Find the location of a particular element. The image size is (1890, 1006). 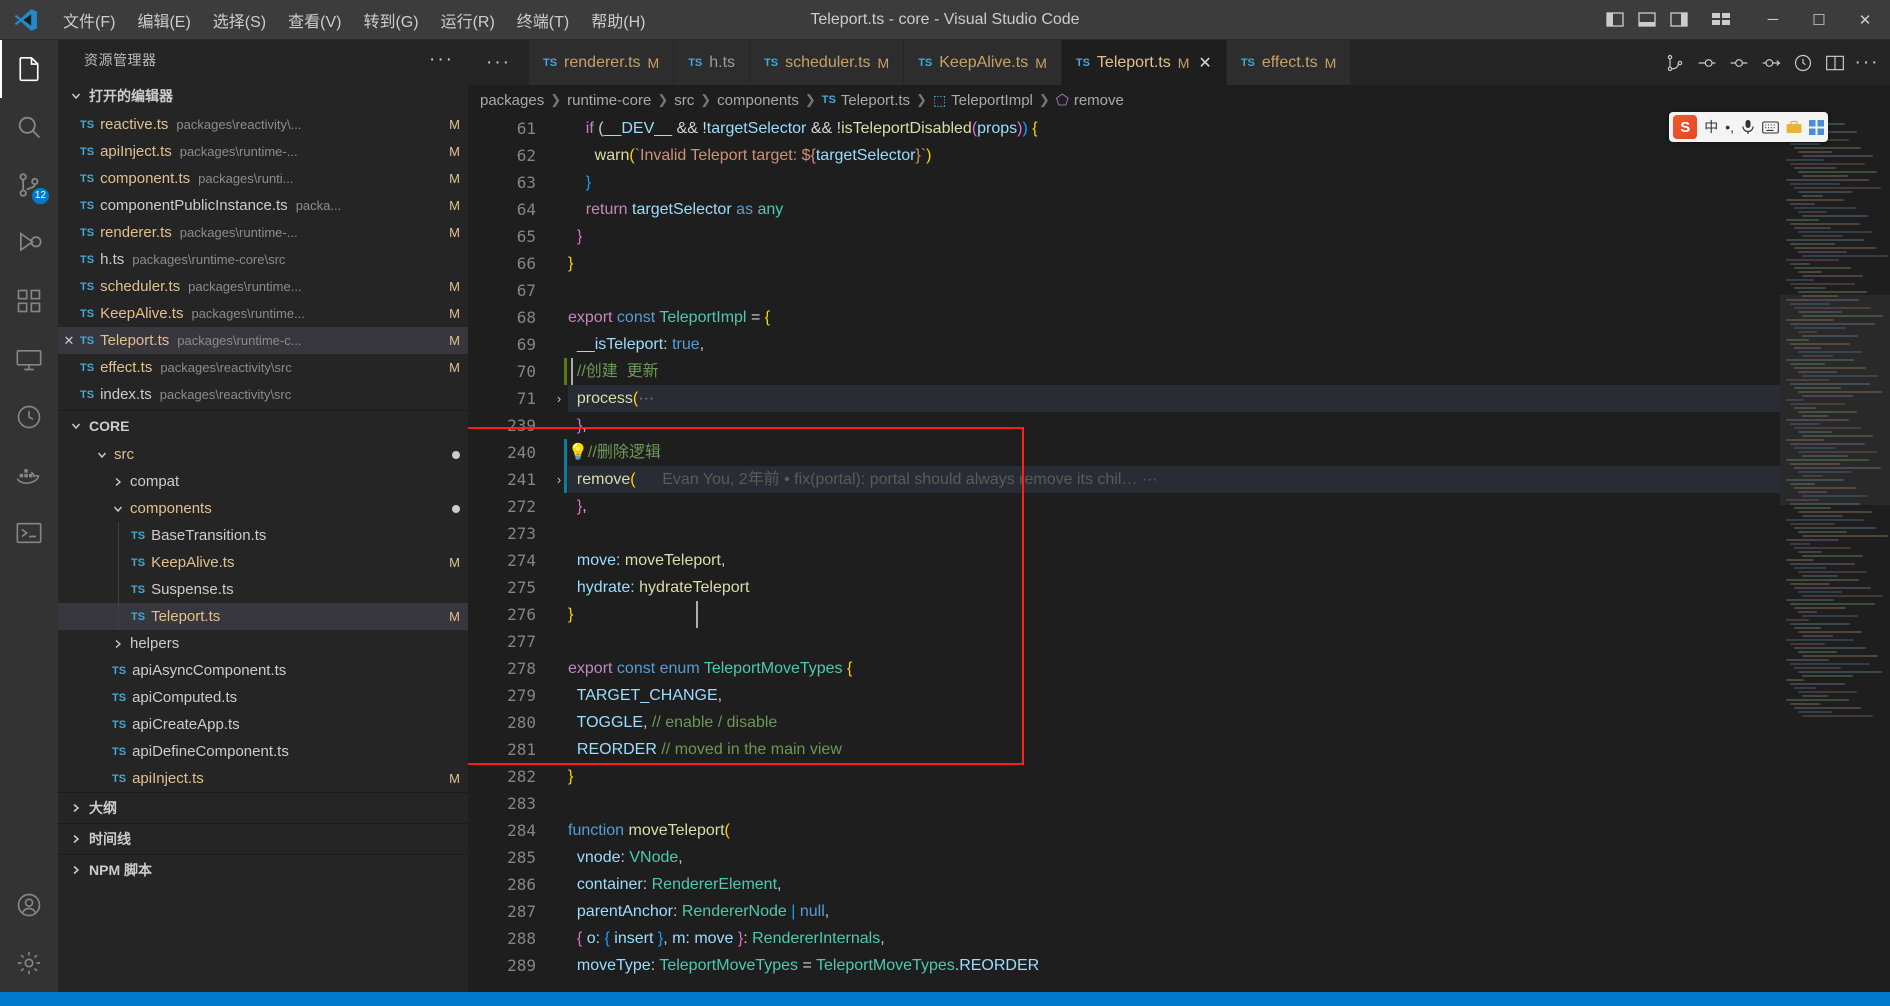

menu-file: 文件(F) is located at coordinates (89, 19).